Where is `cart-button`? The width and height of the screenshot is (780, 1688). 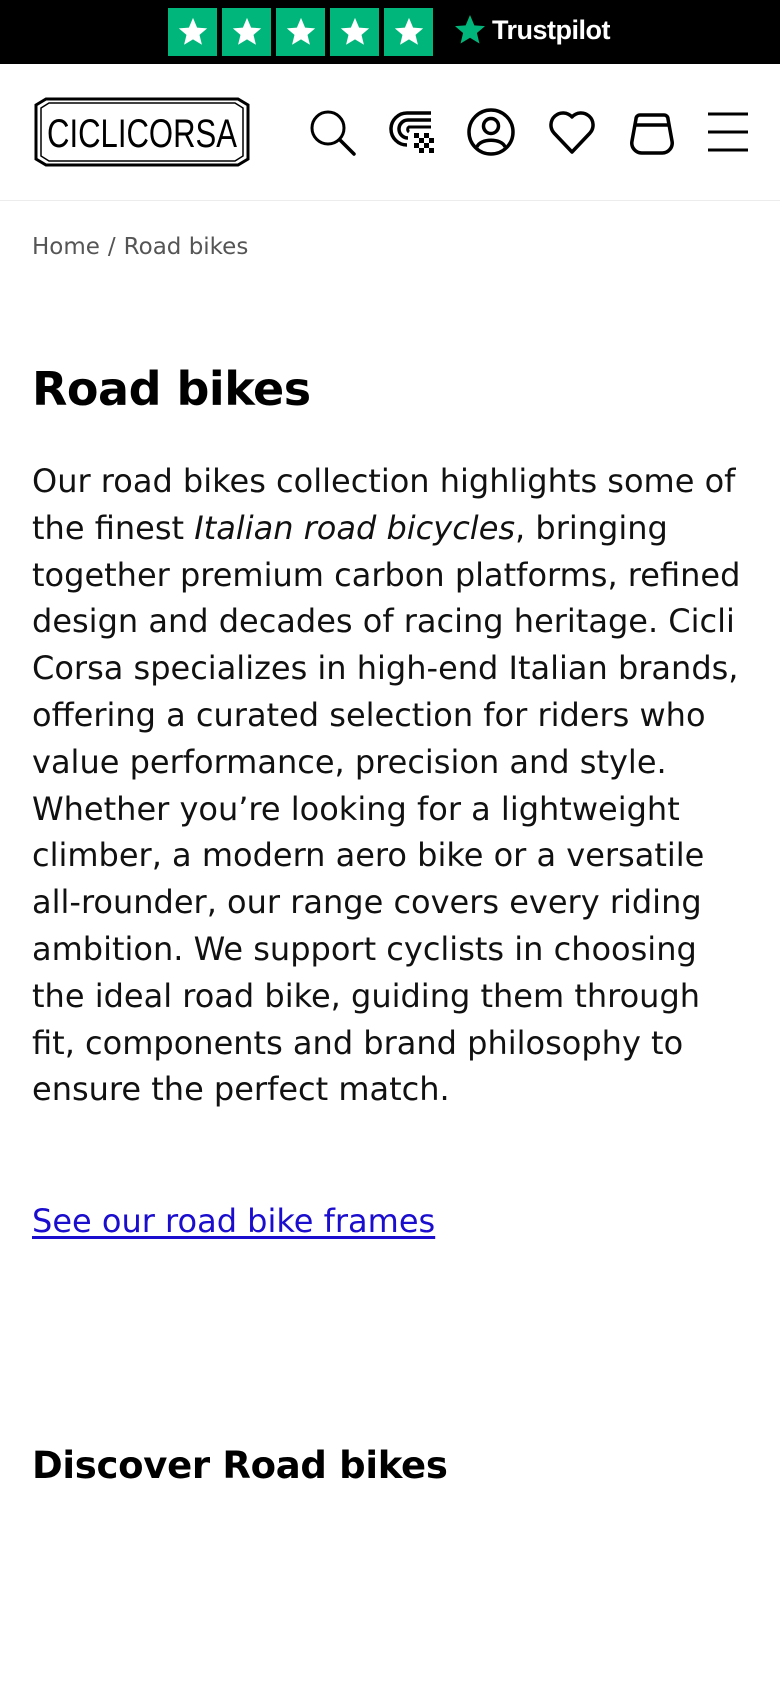 cart-button is located at coordinates (652, 132).